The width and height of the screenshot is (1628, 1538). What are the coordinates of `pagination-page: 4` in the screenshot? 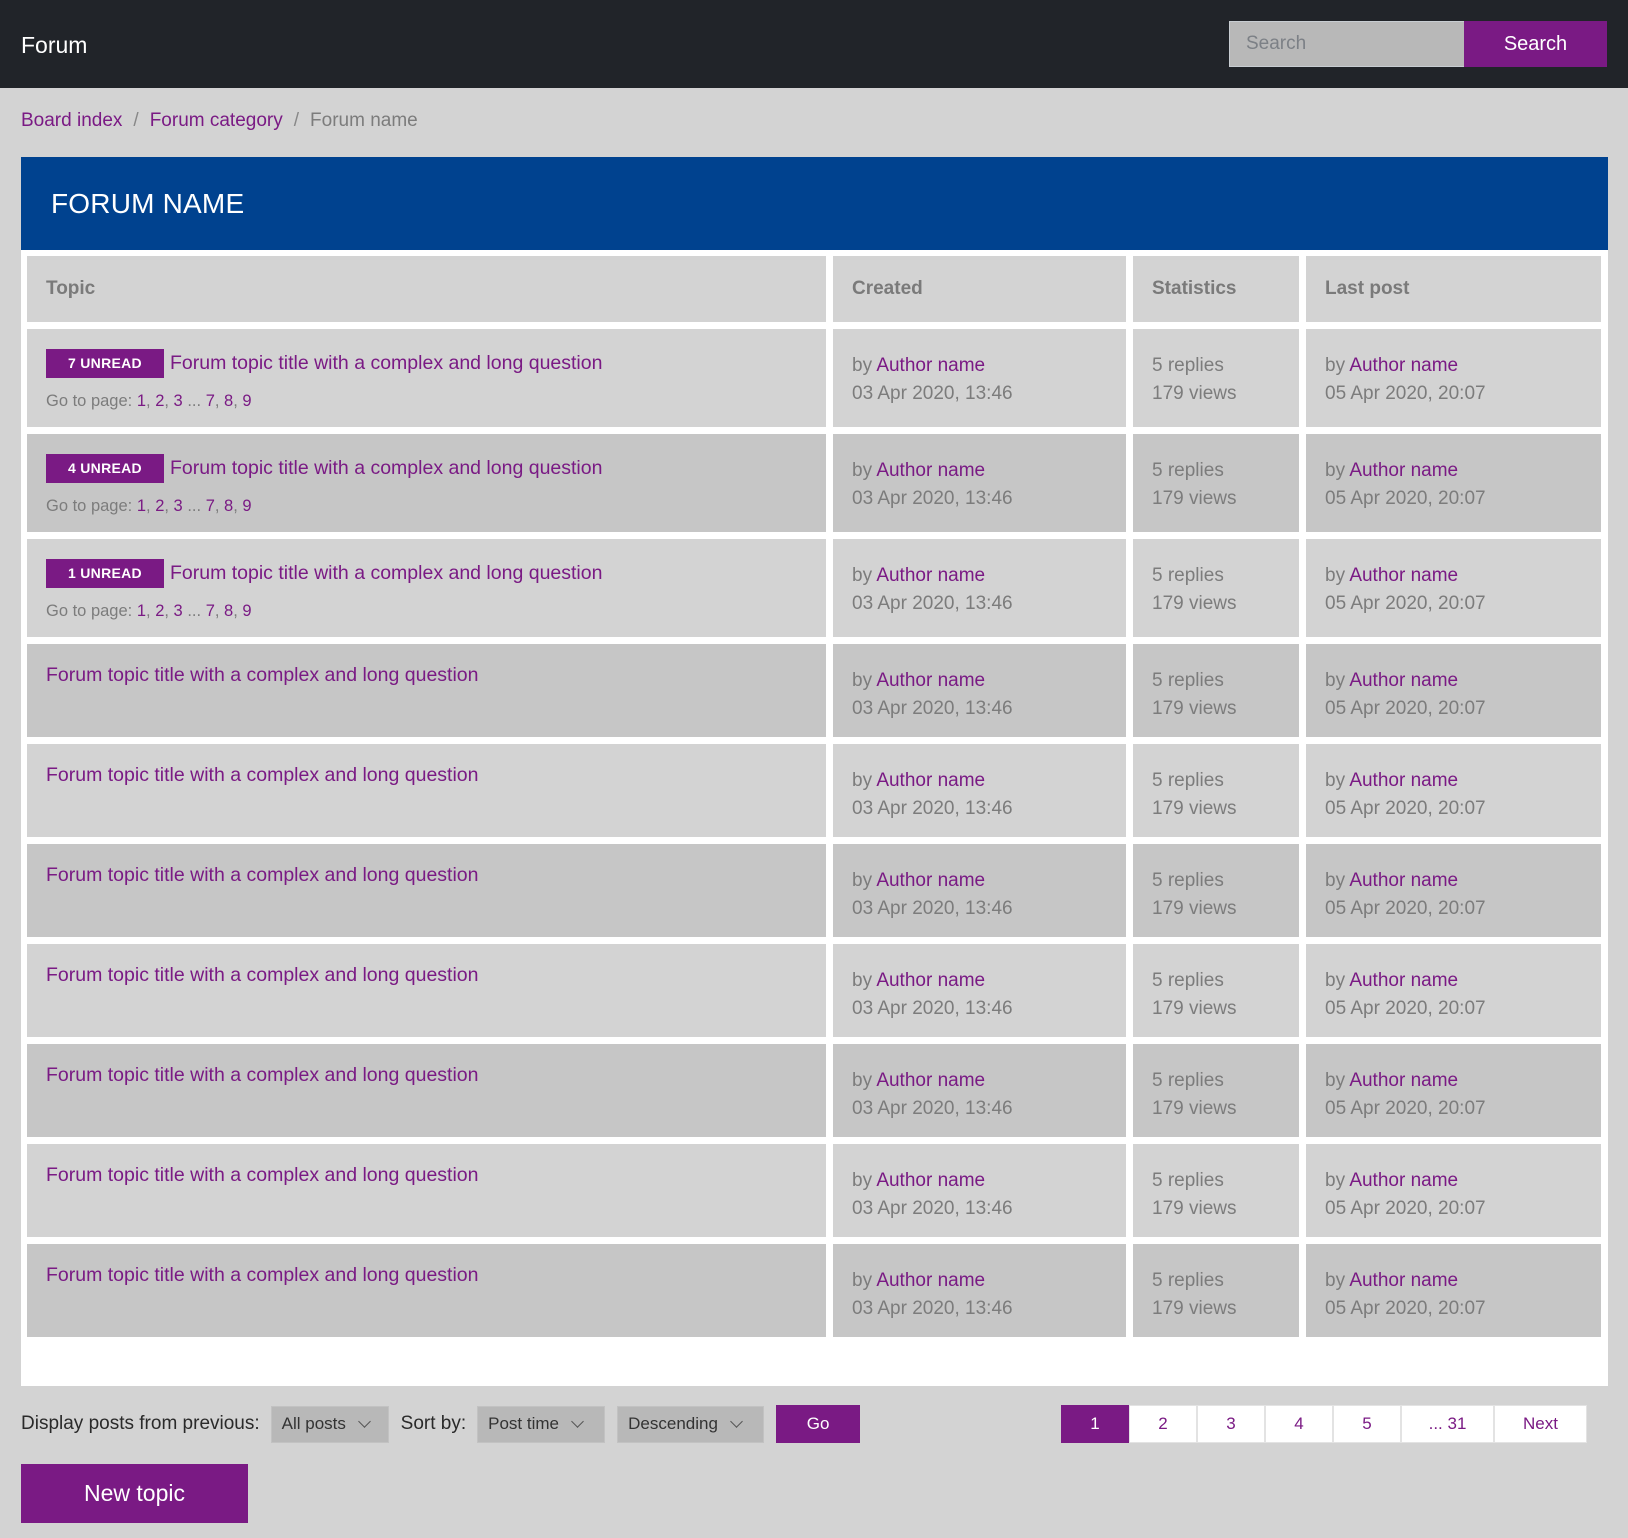 It's located at (1299, 1424).